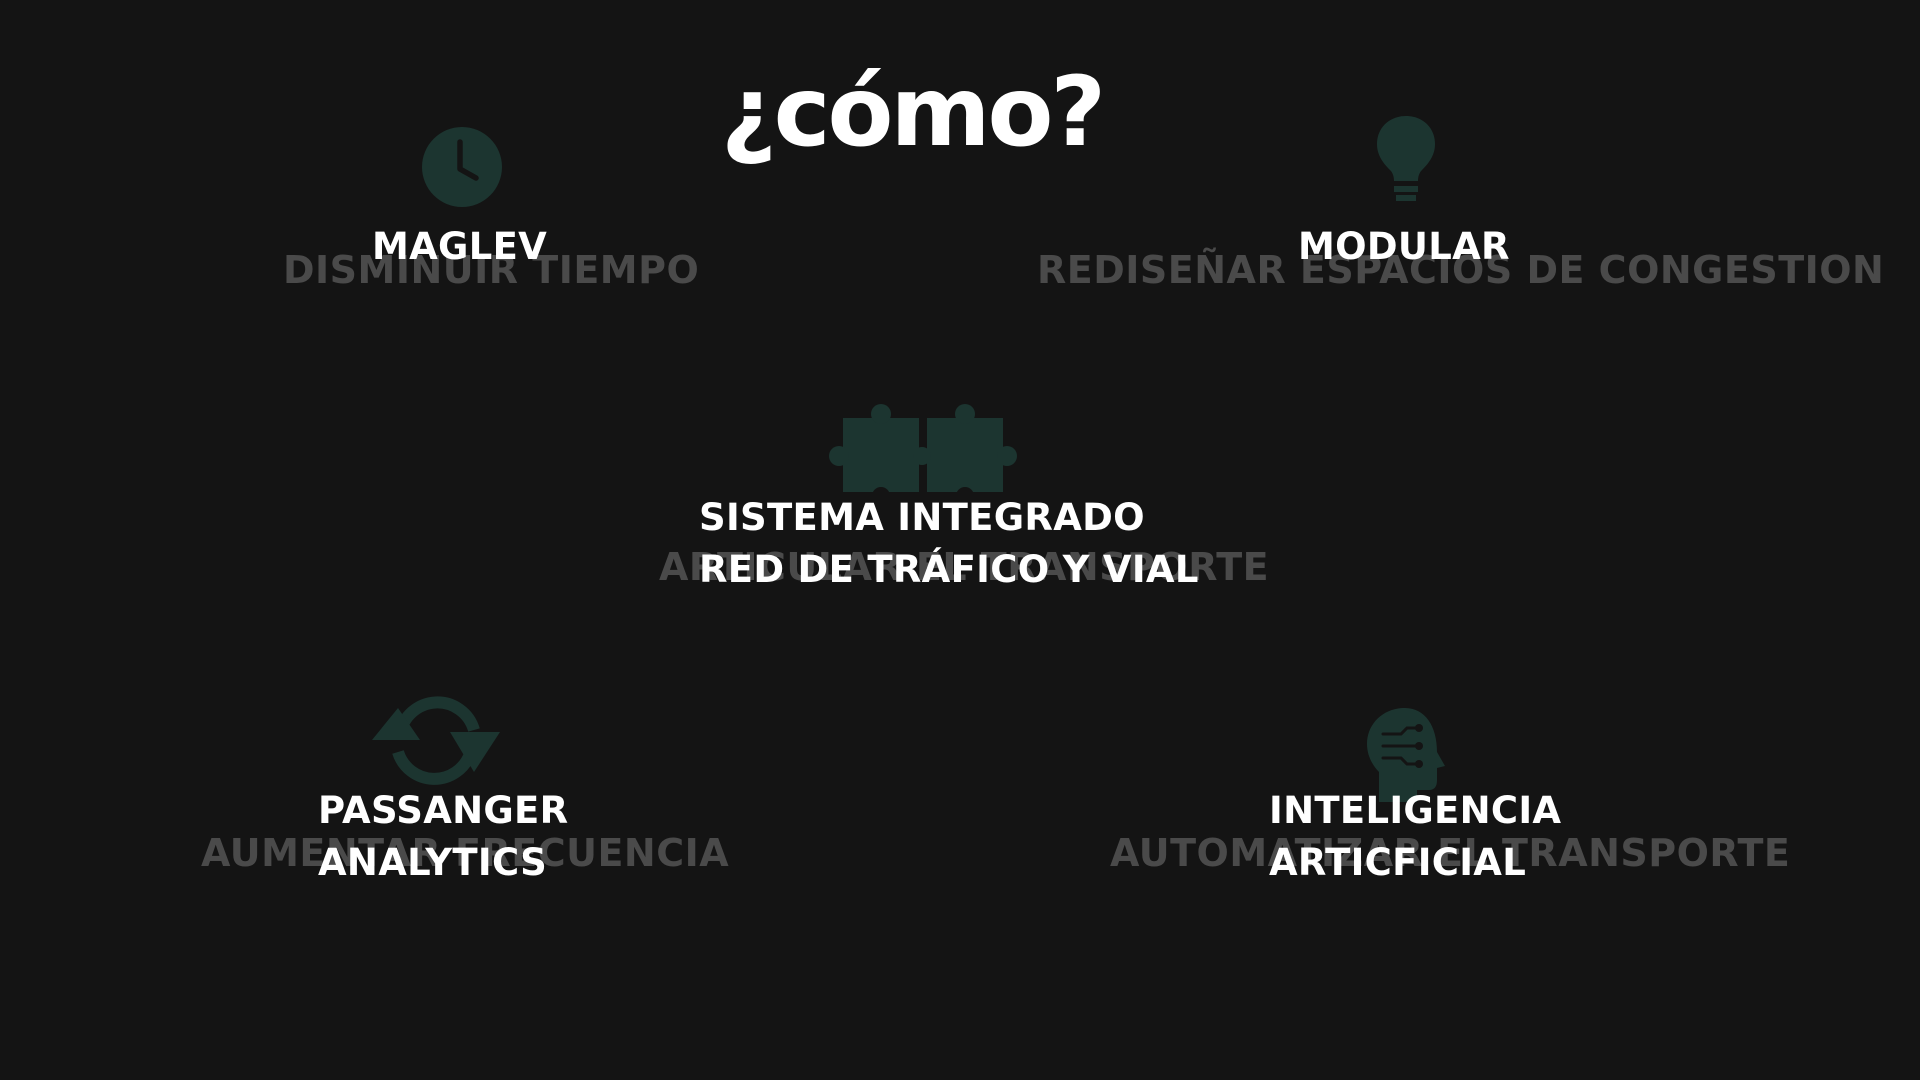 The width and height of the screenshot is (1920, 1080). I want to click on item-label-line: PASSANGER, so click(443, 810).